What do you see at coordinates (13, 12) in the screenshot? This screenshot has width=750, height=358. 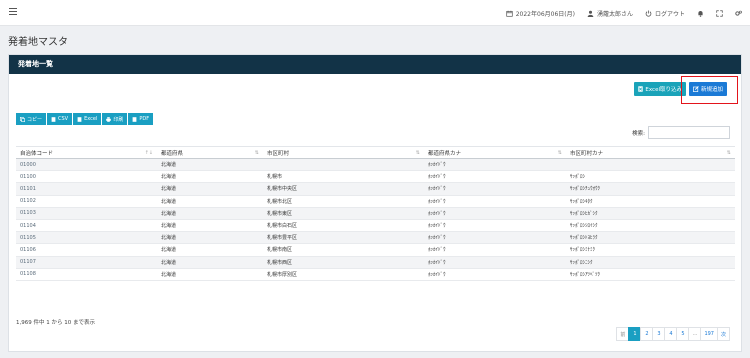 I see `menu-toggle-icon` at bounding box center [13, 12].